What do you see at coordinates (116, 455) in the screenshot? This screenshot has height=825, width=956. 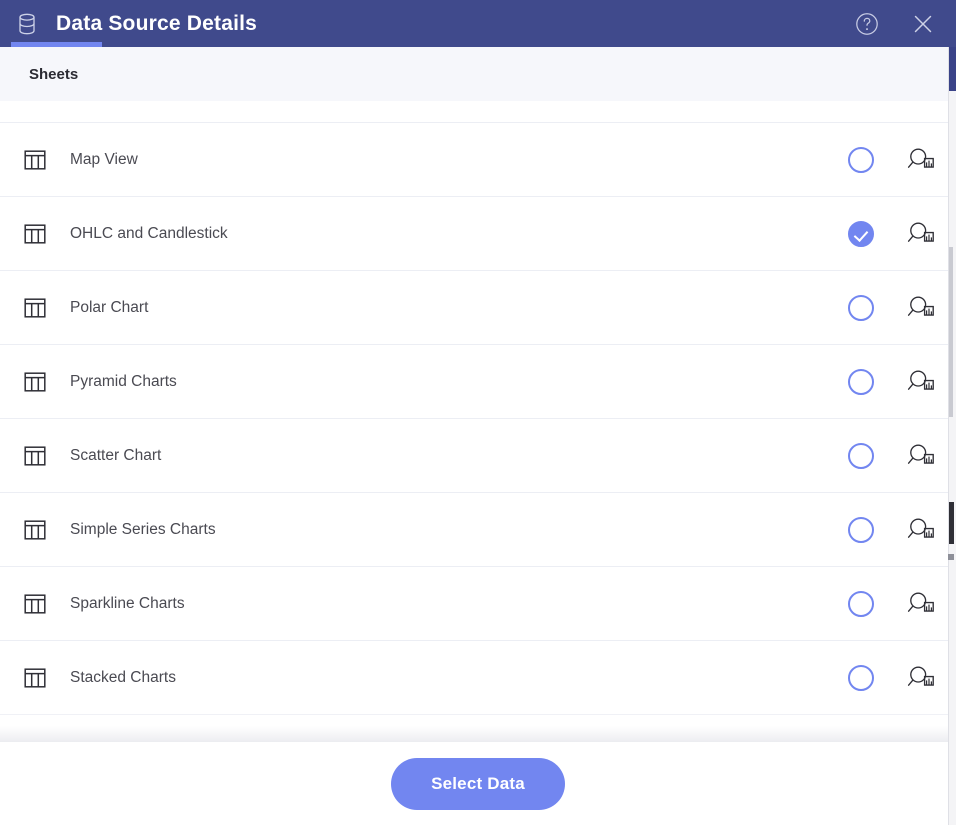 I see `sheet-row-label: Scatter Chart` at bounding box center [116, 455].